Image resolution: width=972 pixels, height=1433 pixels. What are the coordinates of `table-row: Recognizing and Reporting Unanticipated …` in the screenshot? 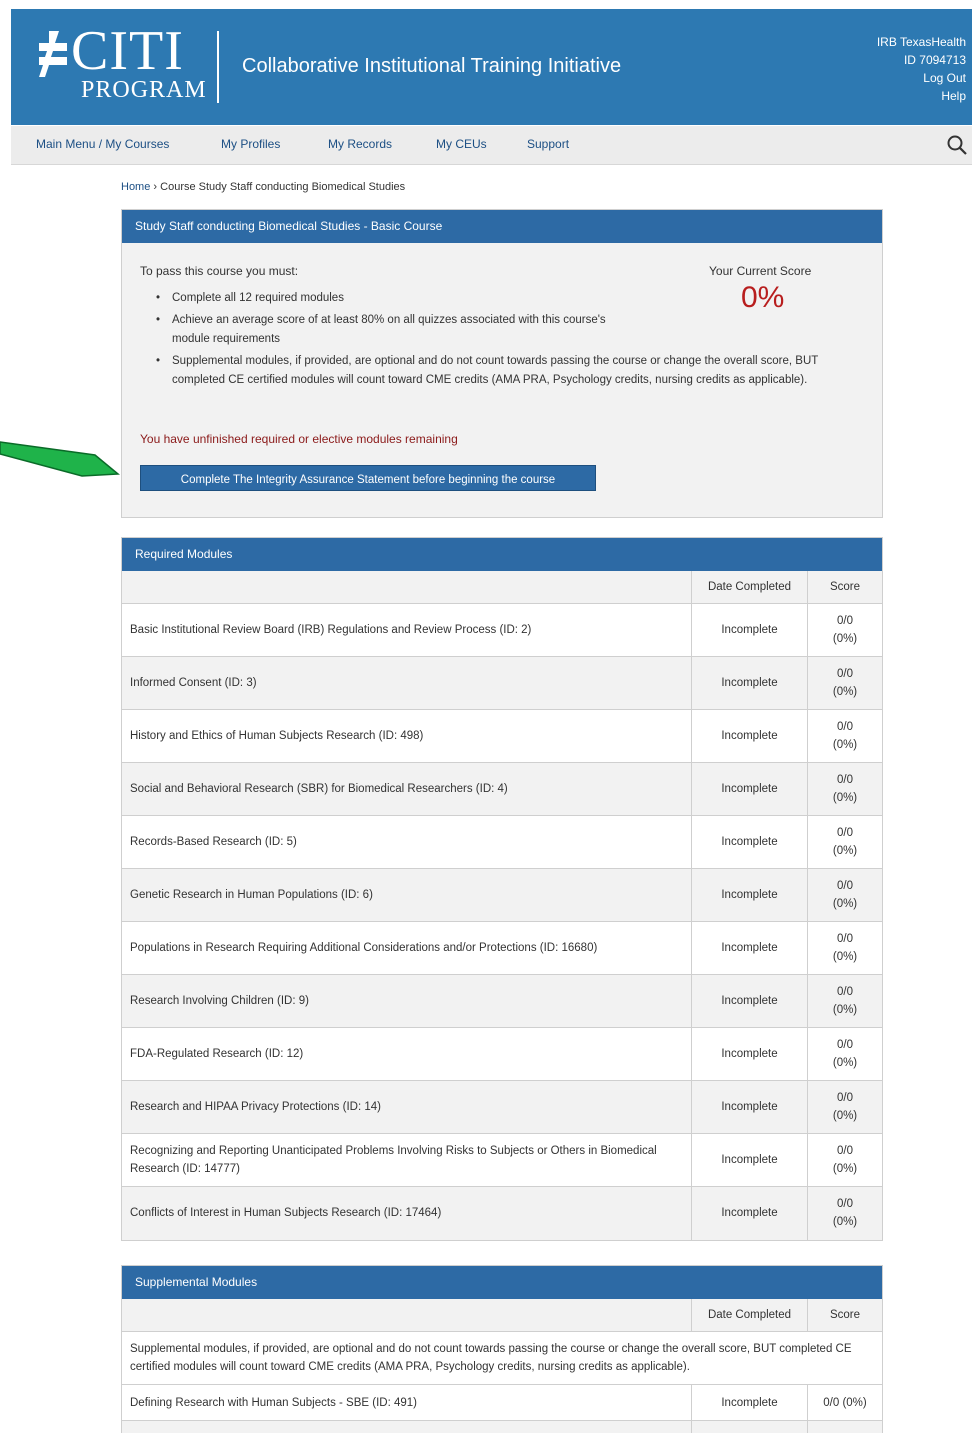 It's located at (502, 1160).